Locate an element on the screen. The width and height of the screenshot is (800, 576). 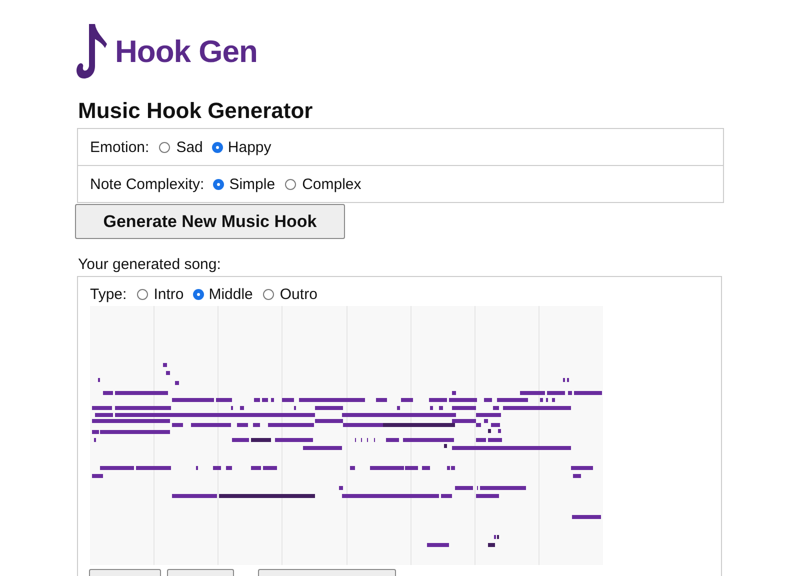
music-note-icon is located at coordinates (92, 51).